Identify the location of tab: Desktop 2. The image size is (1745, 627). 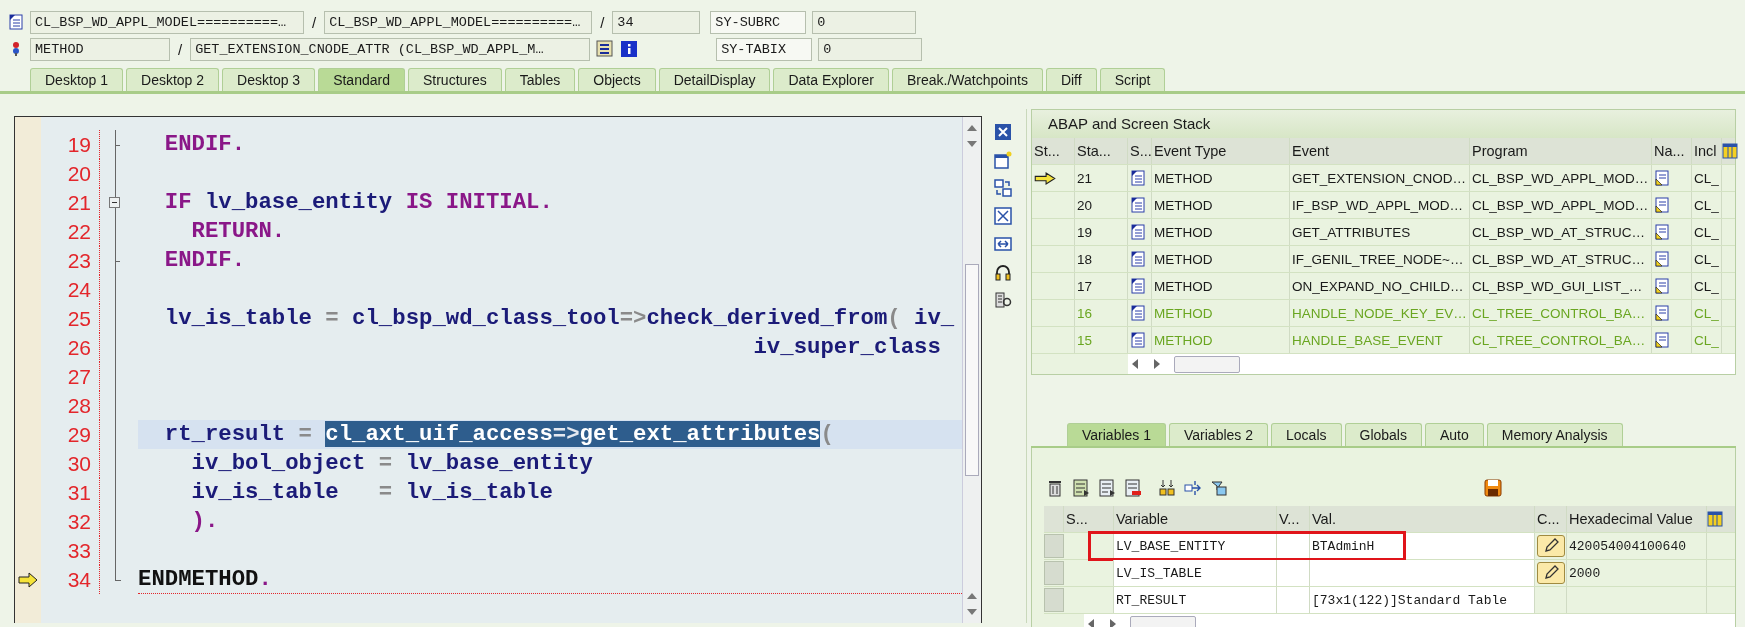
(173, 79).